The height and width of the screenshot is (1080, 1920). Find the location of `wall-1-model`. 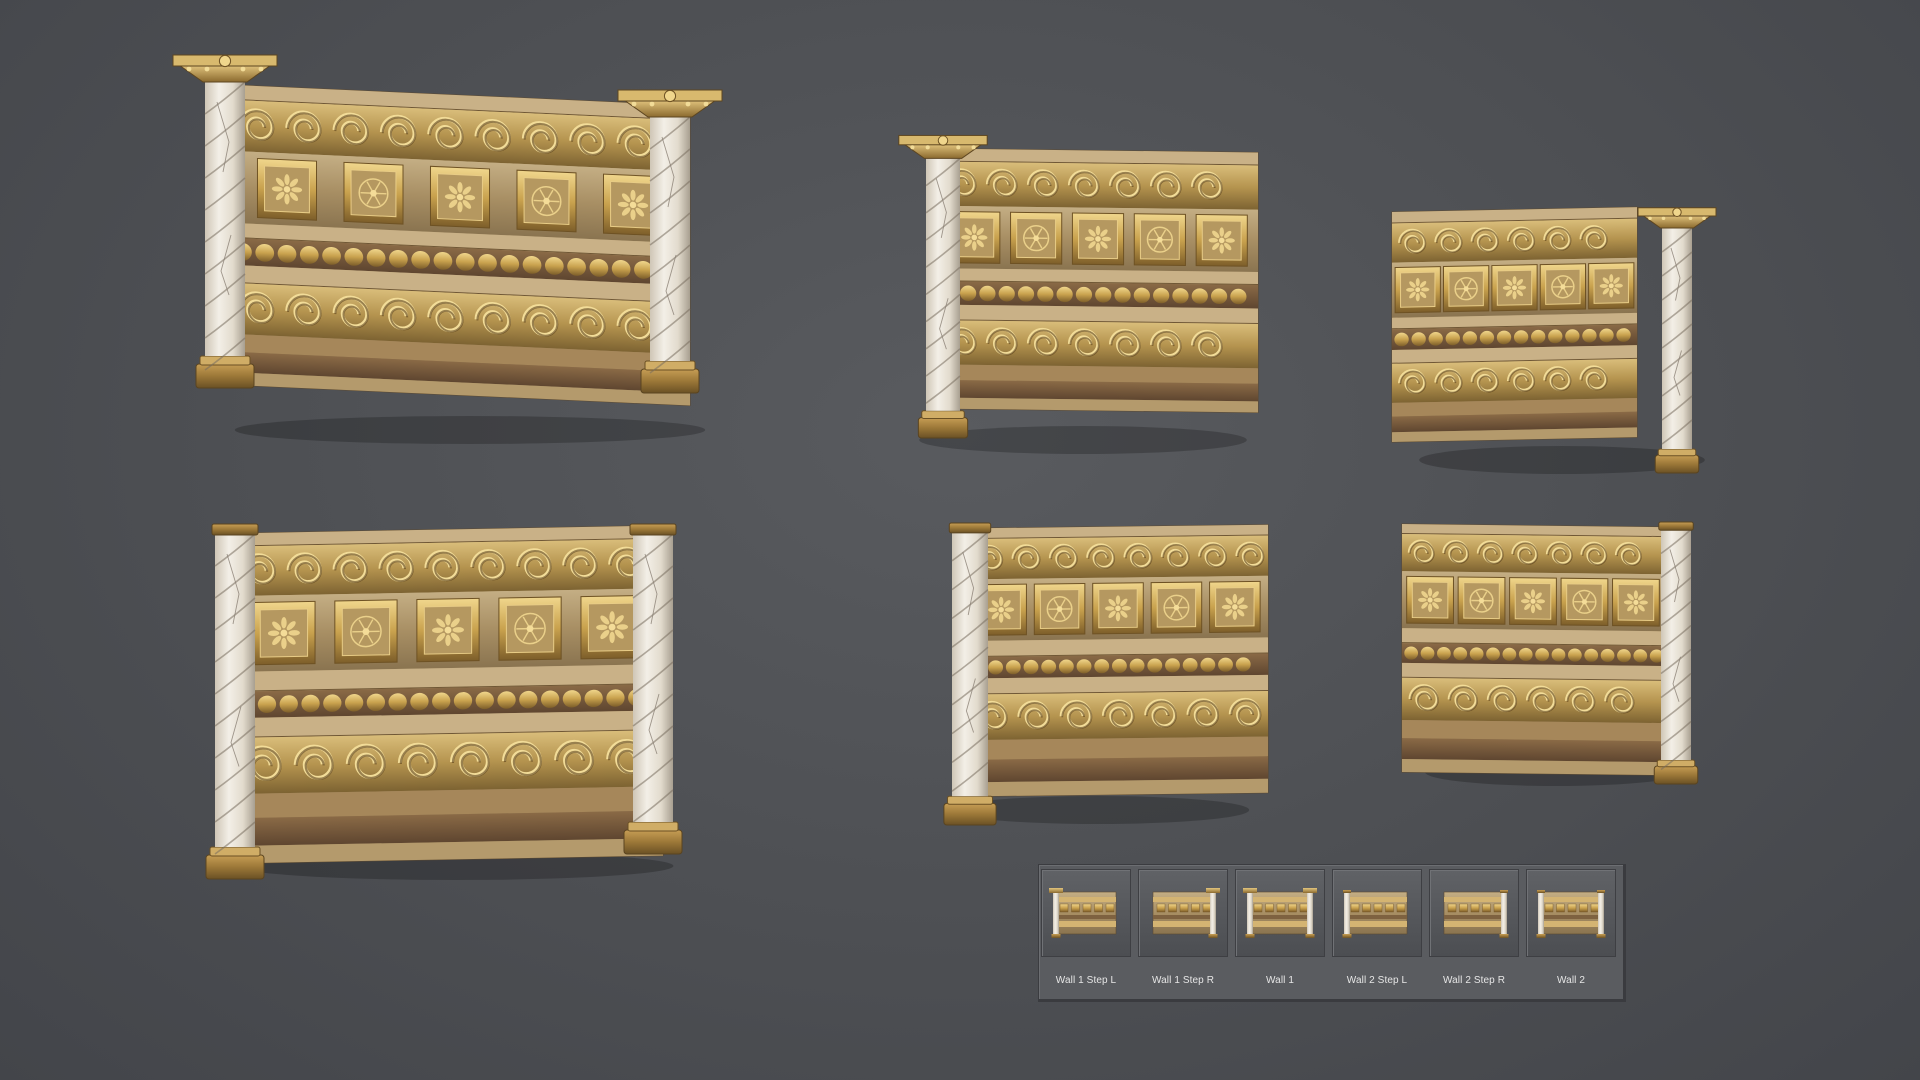

wall-1-model is located at coordinates (447, 249).